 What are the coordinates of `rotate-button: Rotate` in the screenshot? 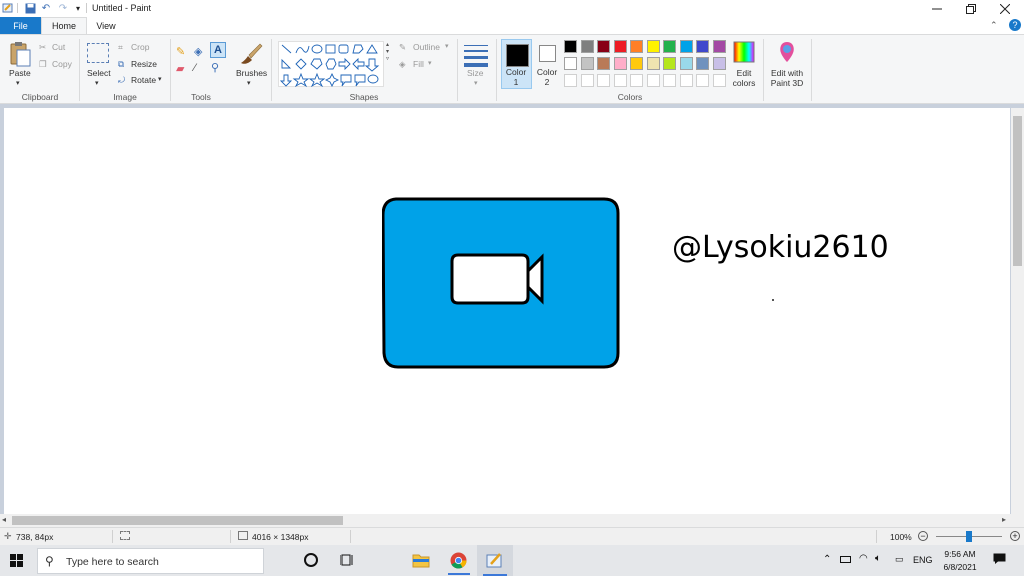 It's located at (143, 80).